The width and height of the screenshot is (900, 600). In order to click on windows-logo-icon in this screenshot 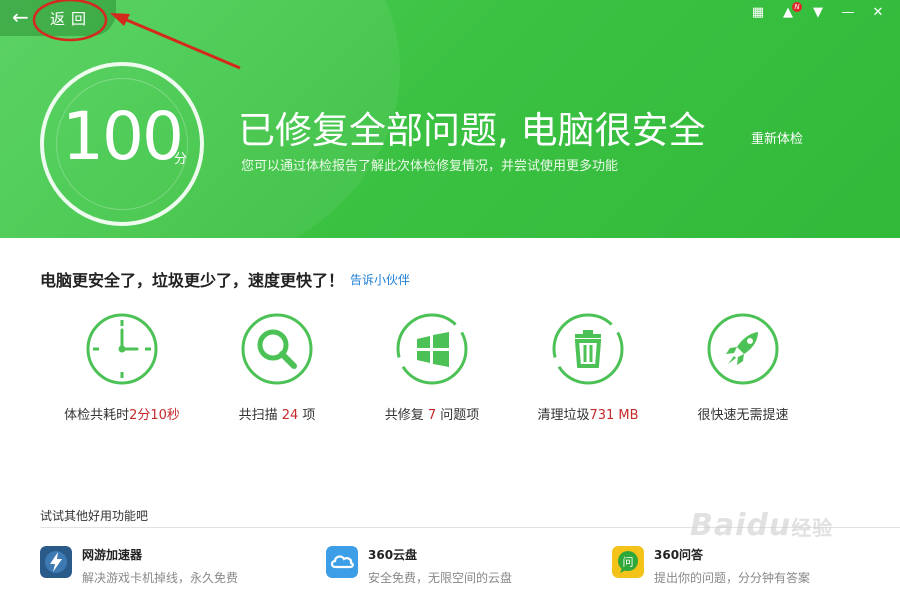, I will do `click(432, 349)`.